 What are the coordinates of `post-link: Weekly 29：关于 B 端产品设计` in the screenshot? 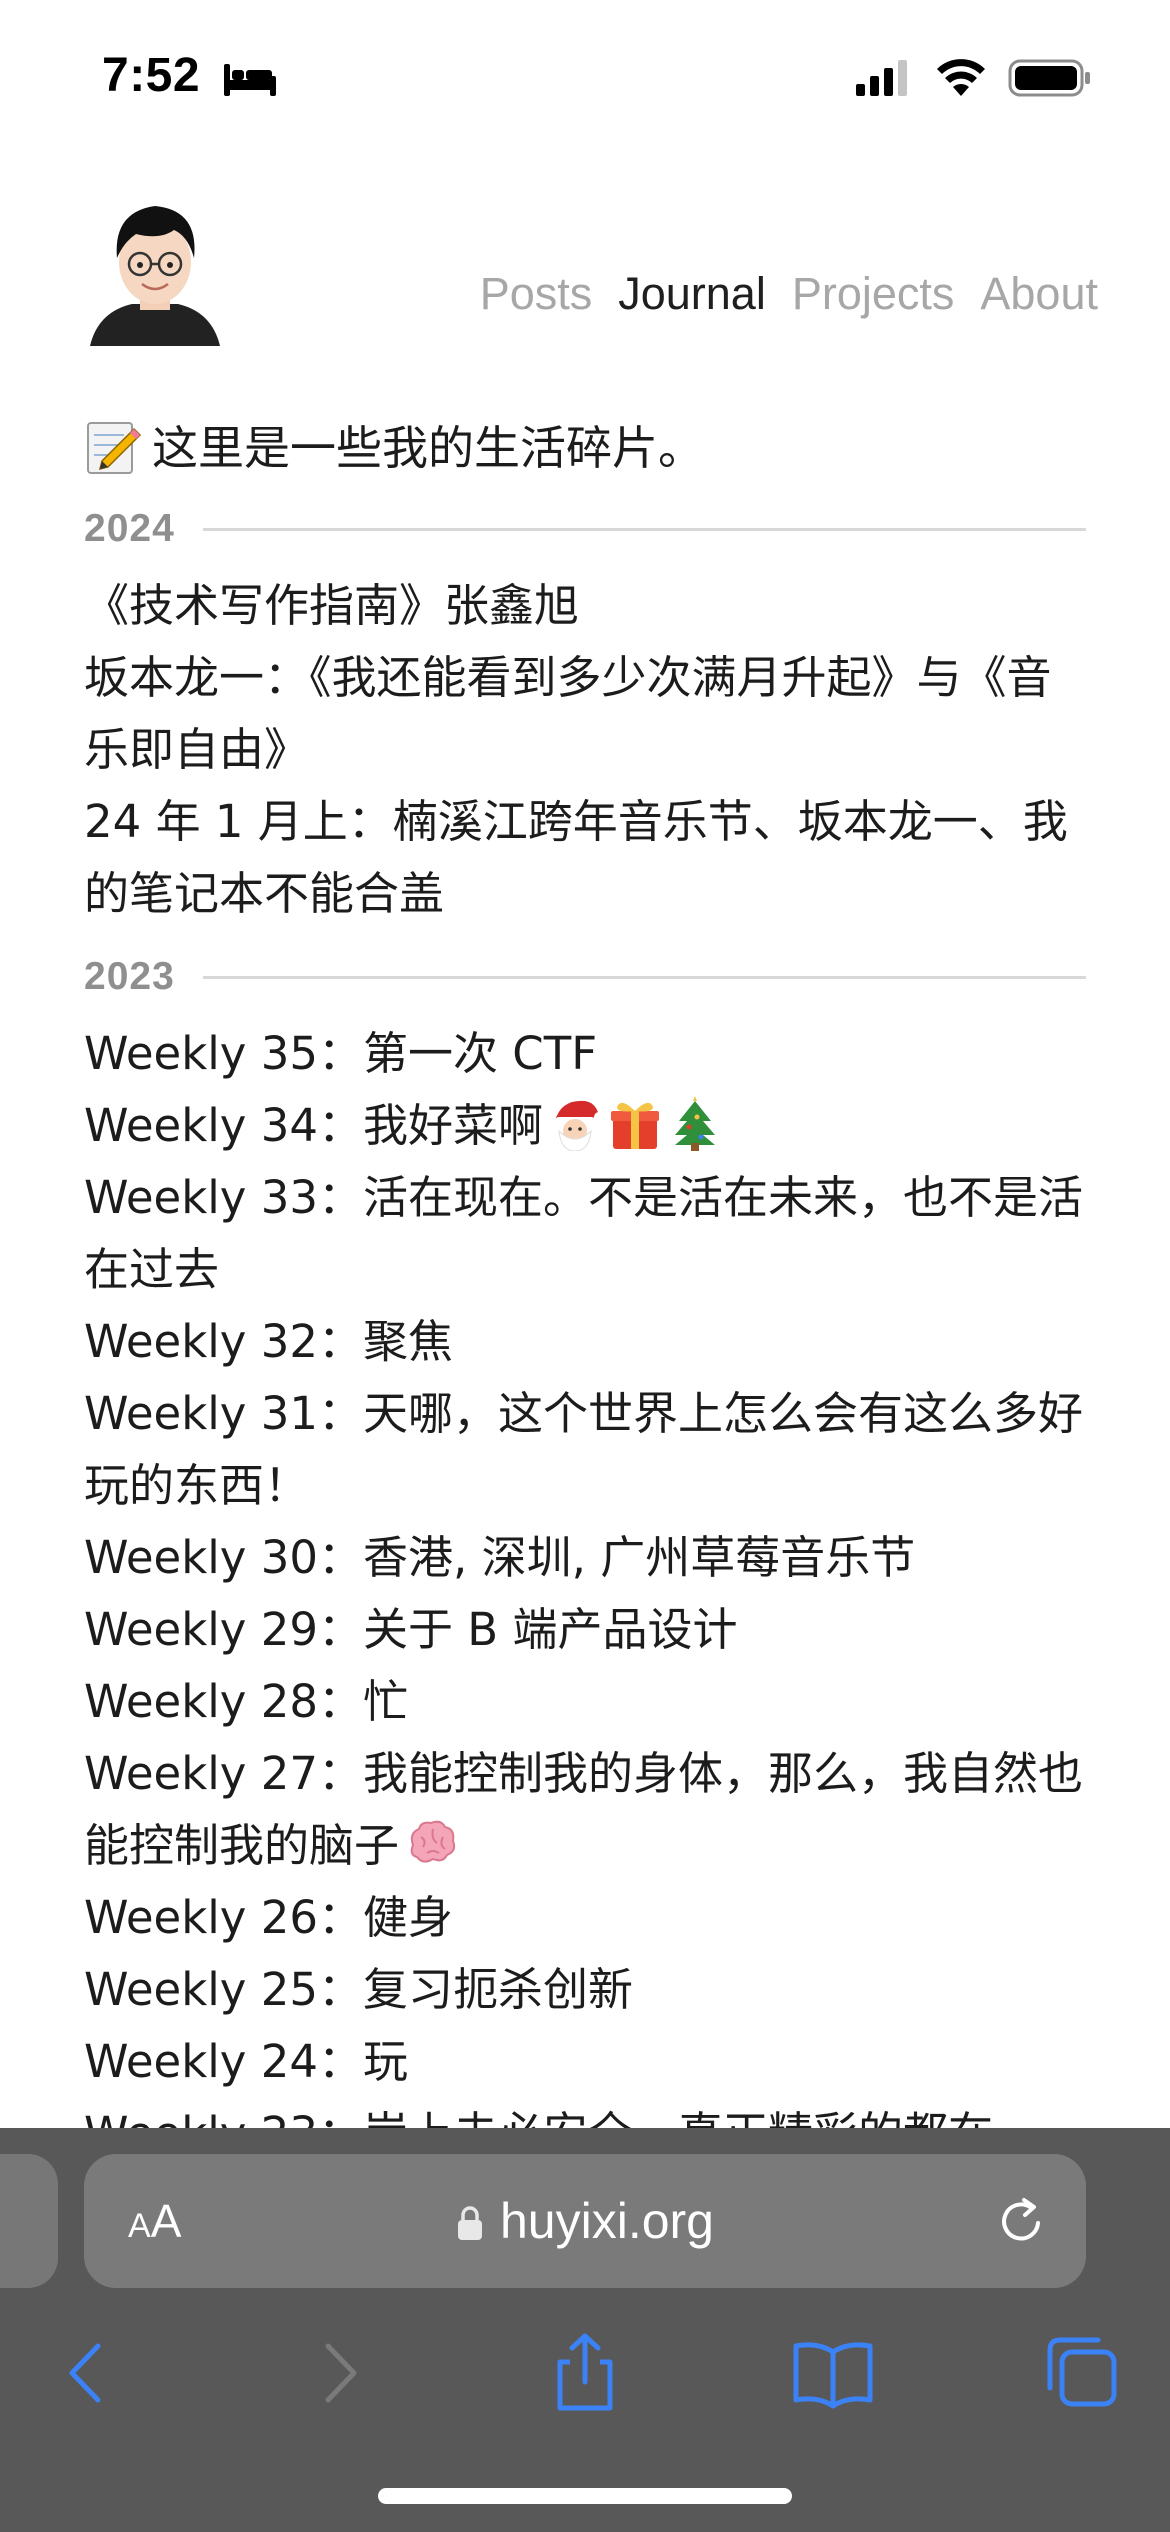 It's located at (410, 1629).